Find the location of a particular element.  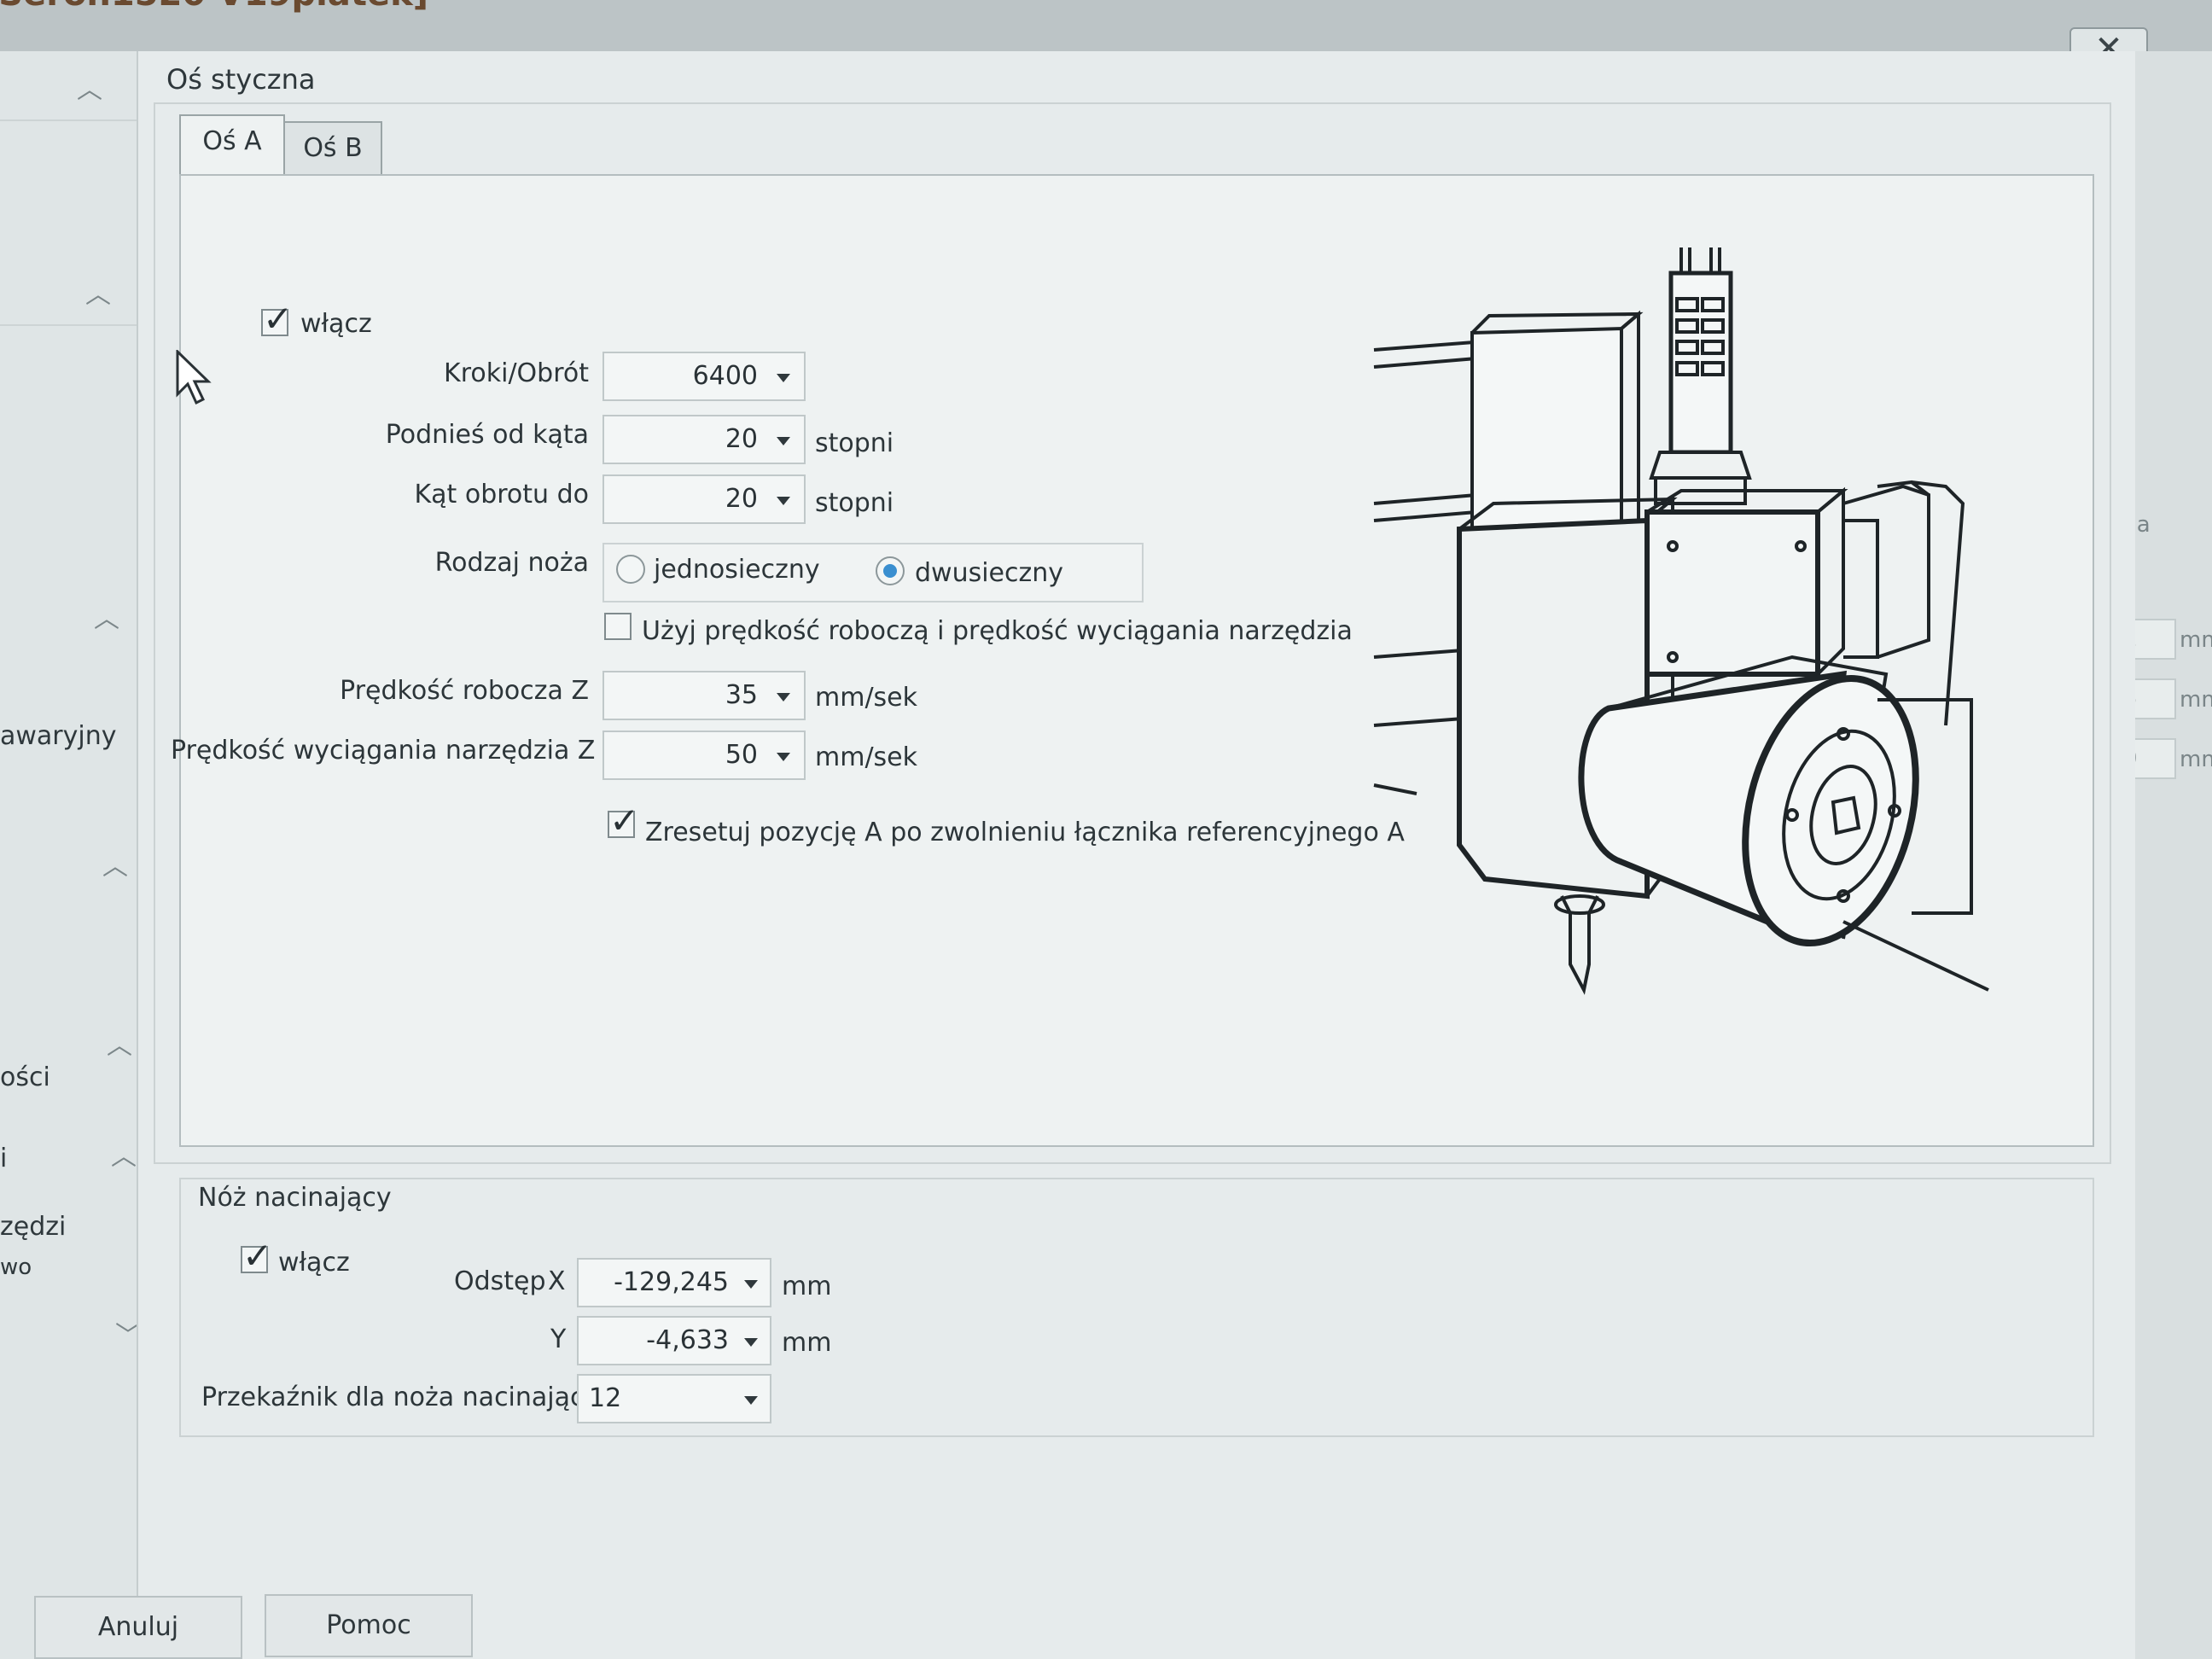

lift-angle-unit: stopni is located at coordinates (854, 443).